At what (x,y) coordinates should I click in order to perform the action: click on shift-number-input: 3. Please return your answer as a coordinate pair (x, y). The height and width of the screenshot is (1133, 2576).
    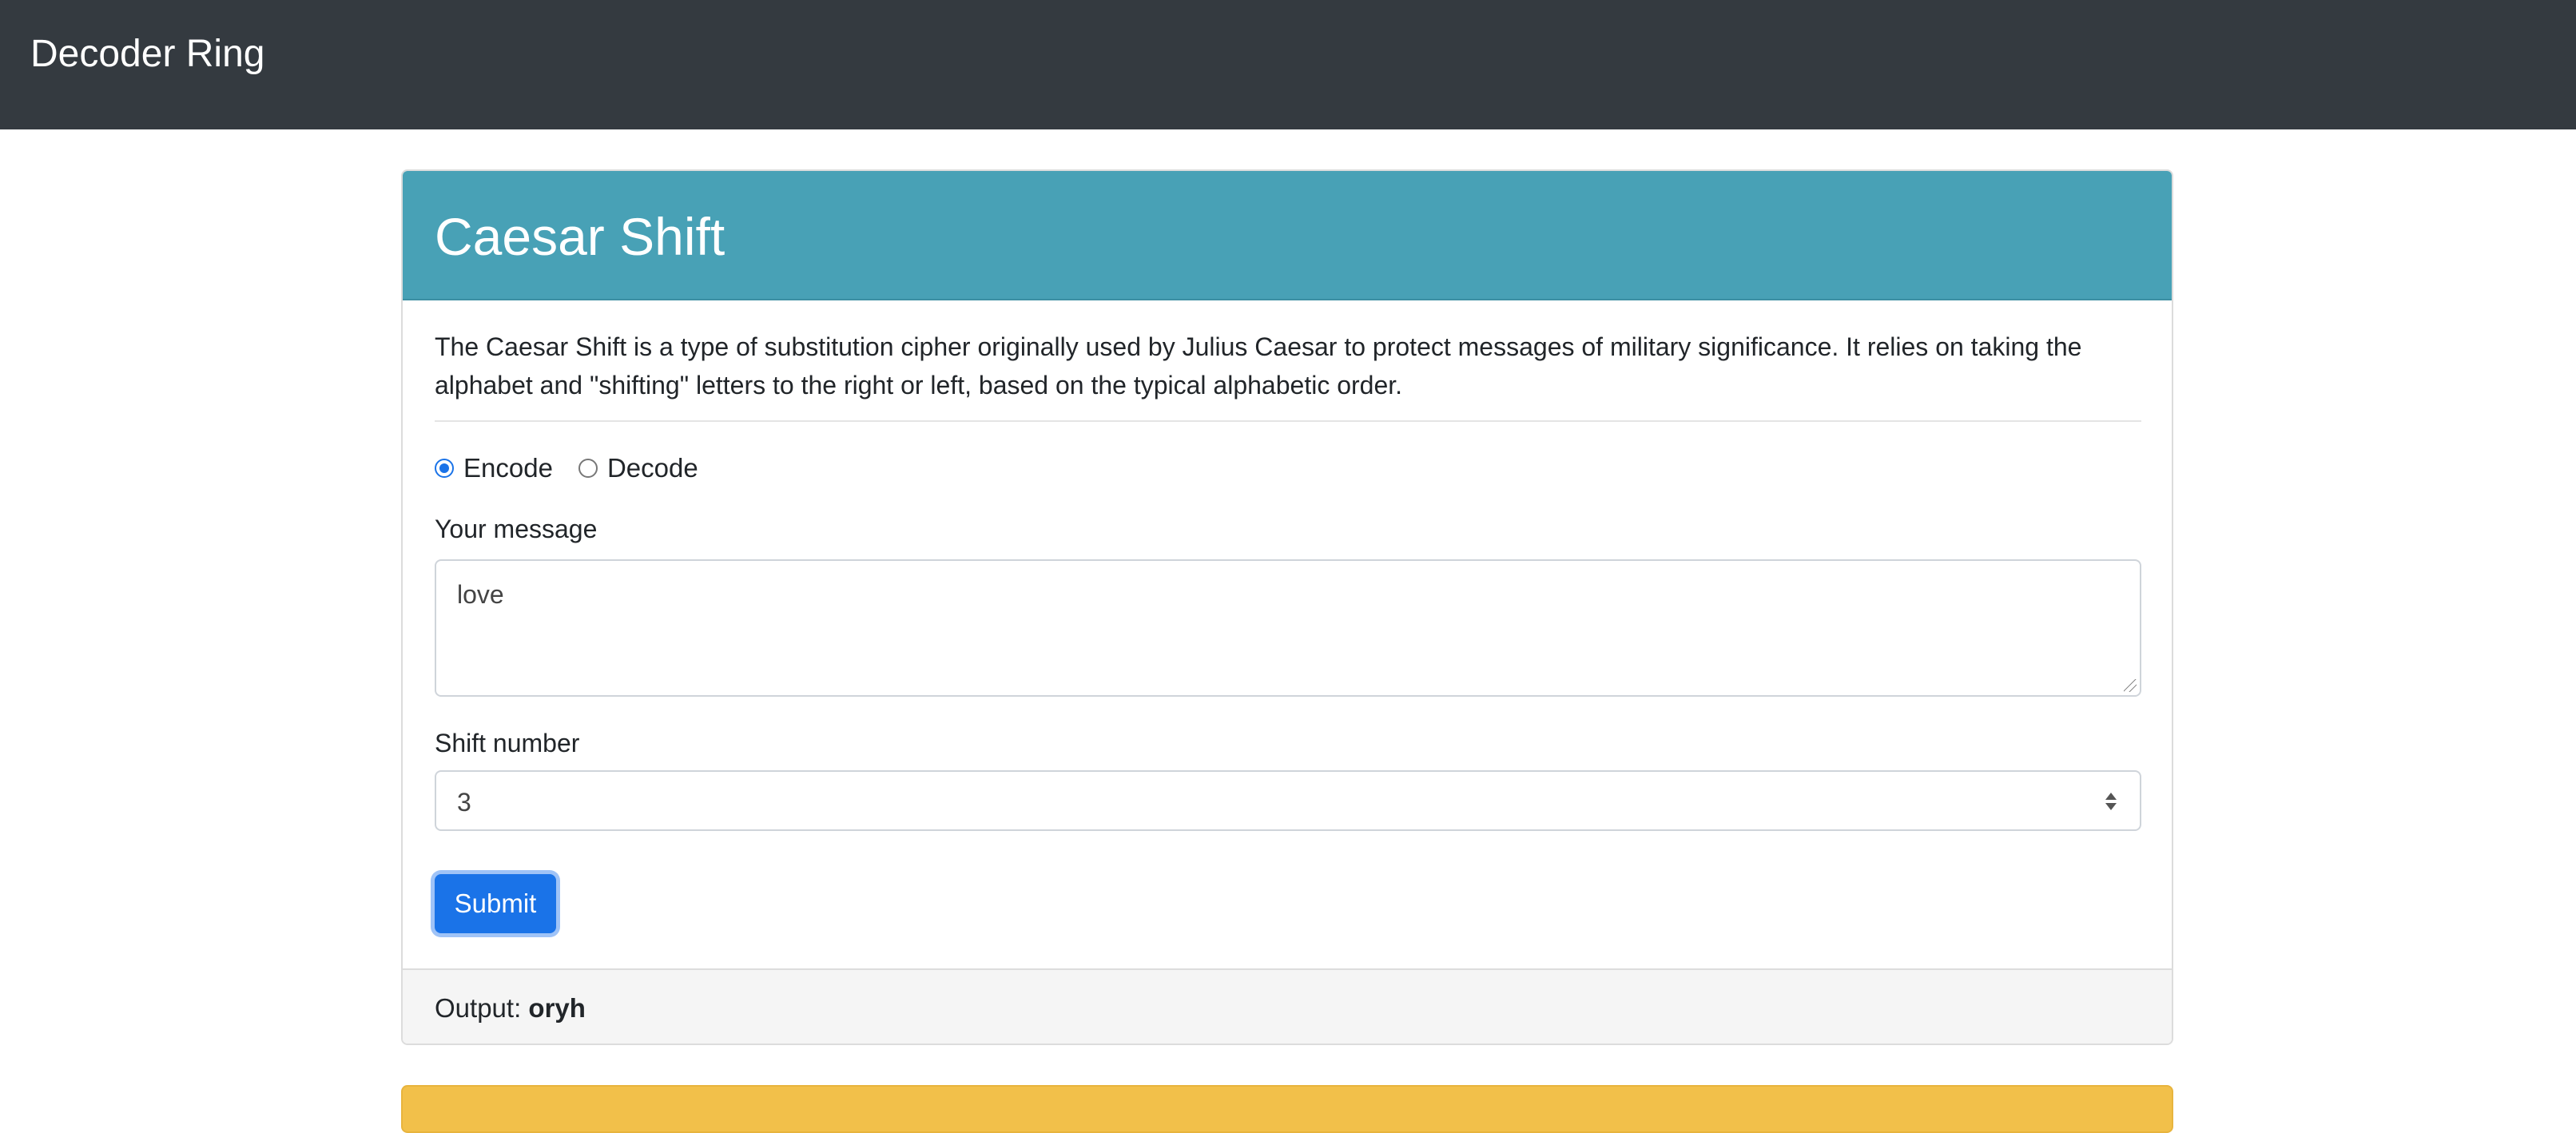
    Looking at the image, I should click on (1288, 800).